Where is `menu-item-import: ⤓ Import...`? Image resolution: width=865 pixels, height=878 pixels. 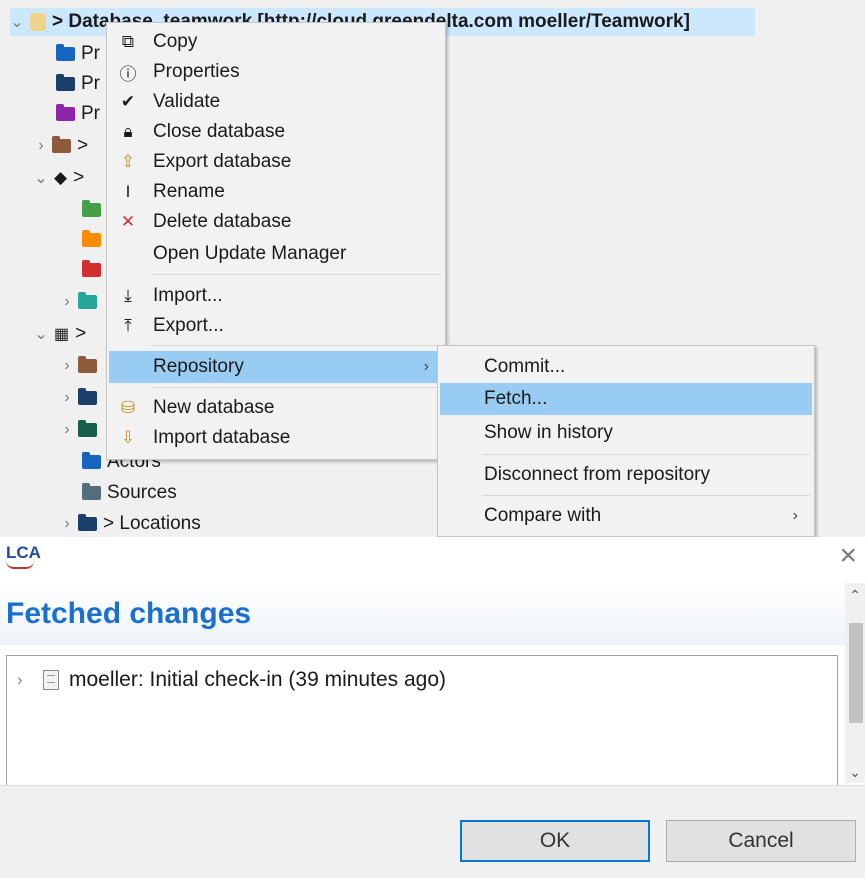 menu-item-import: ⤓ Import... is located at coordinates (276, 296).